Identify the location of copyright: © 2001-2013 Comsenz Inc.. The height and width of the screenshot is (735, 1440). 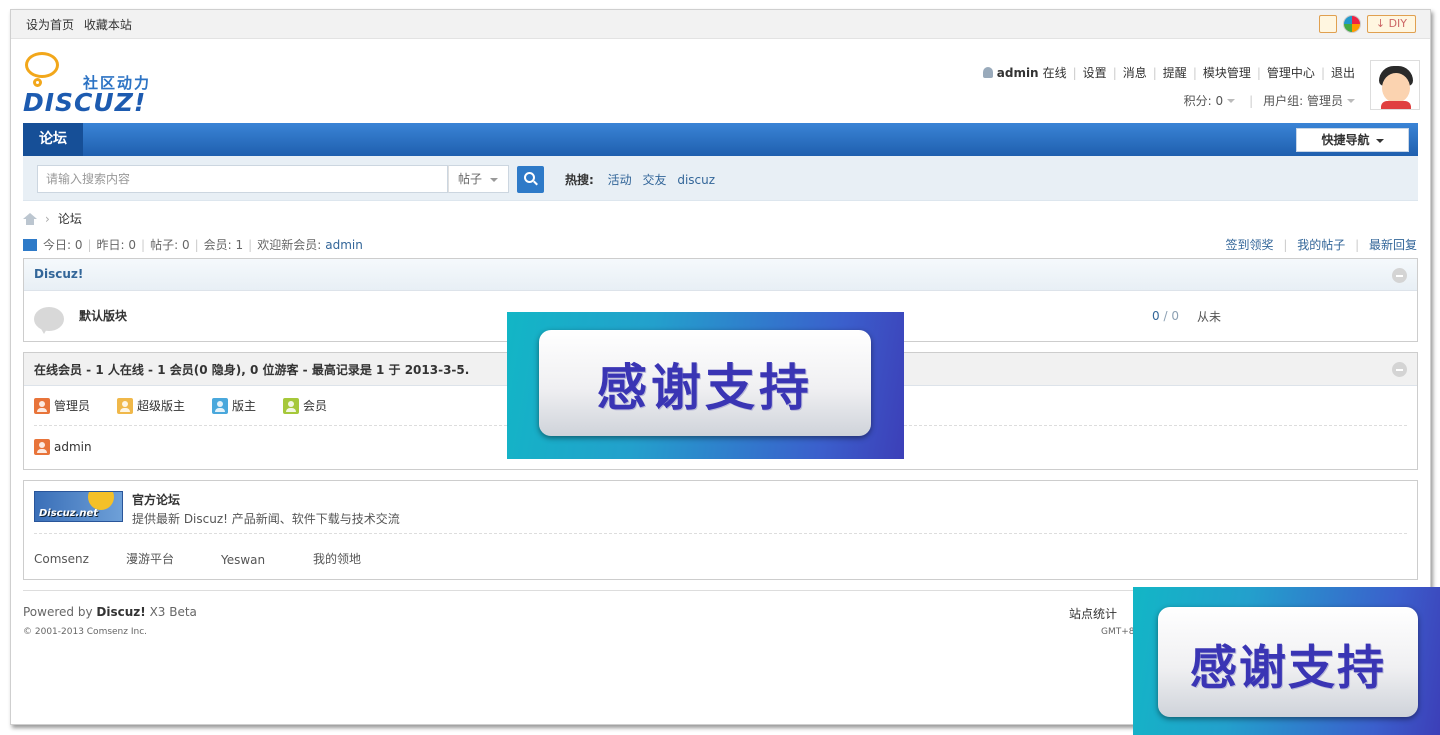
(85, 632).